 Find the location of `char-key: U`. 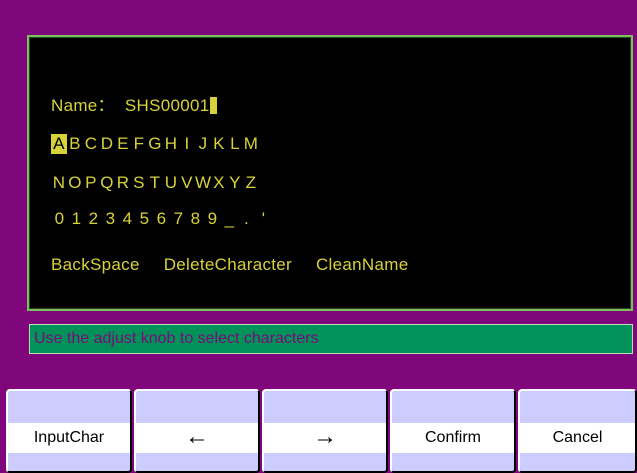

char-key: U is located at coordinates (171, 183).